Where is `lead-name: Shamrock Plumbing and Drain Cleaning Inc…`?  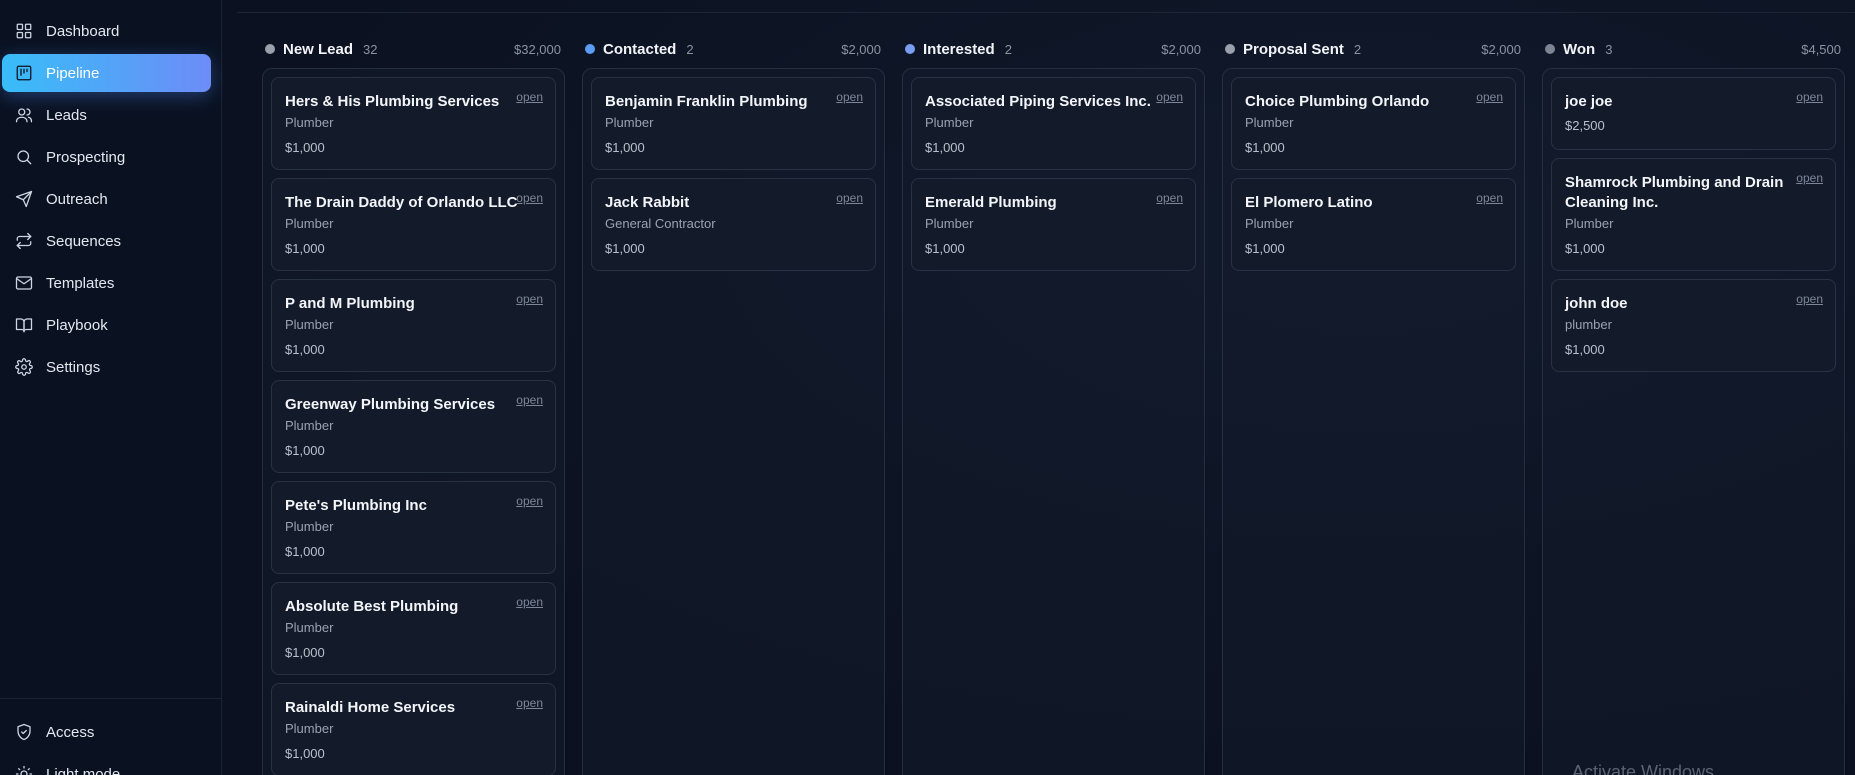
lead-name: Shamrock Plumbing and Drain Cleaning Inc… is located at coordinates (1674, 192).